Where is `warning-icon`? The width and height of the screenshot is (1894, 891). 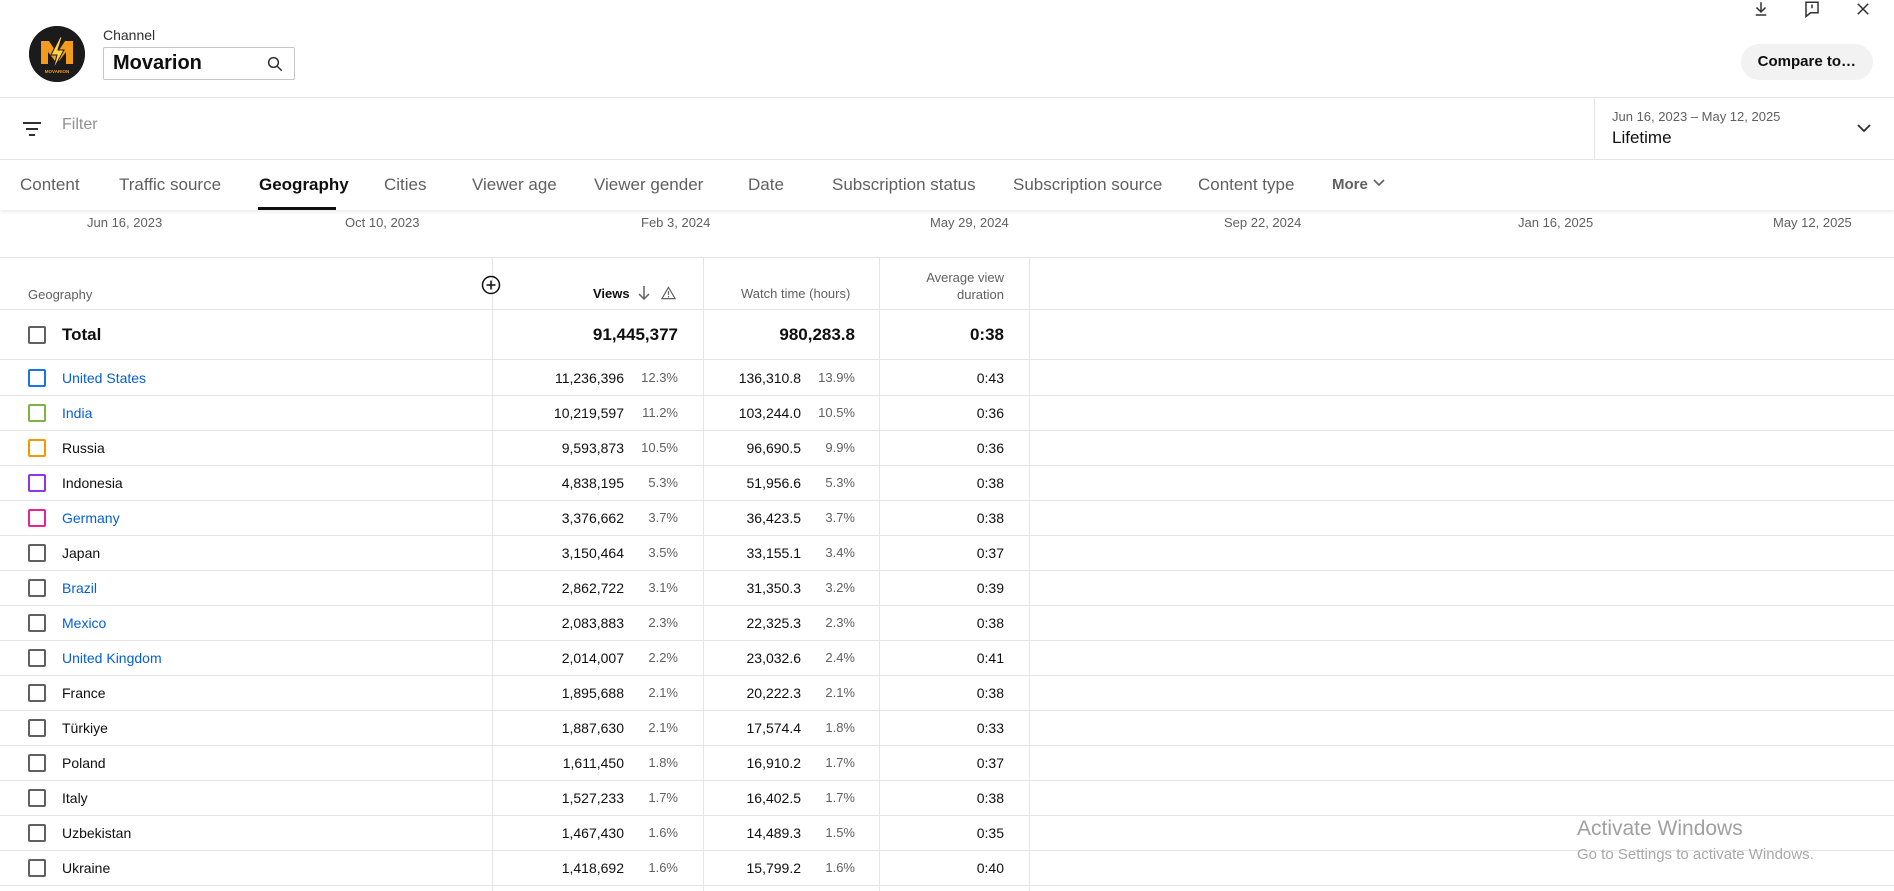
warning-icon is located at coordinates (668, 293).